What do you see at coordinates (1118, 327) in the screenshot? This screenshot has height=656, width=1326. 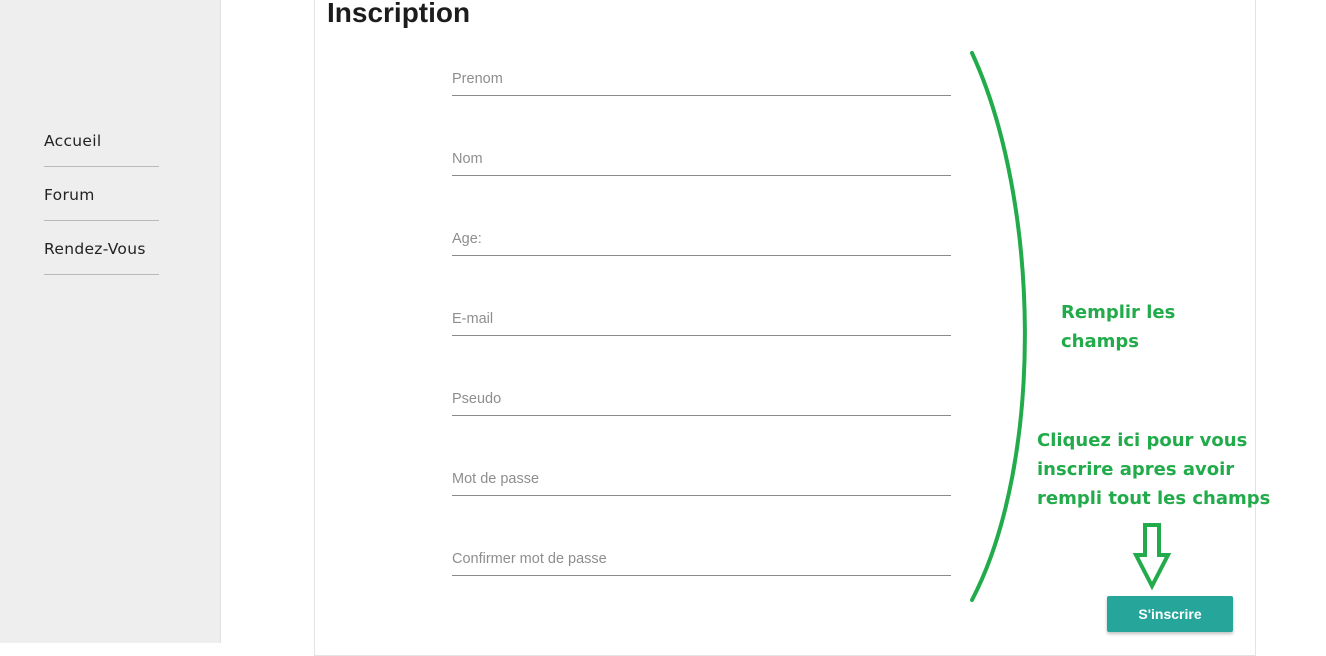 I see `annotation-fill-fields: Remplir les champs` at bounding box center [1118, 327].